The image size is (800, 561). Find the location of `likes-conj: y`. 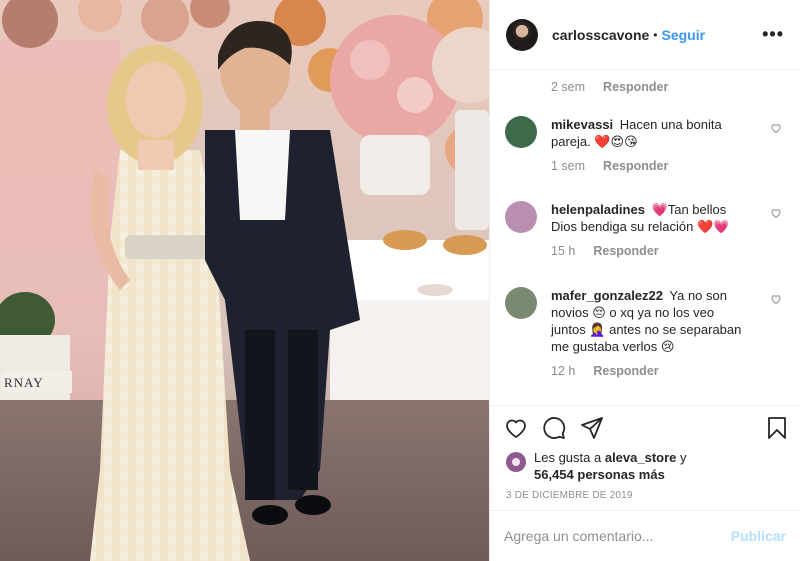

likes-conj: y is located at coordinates (683, 457).